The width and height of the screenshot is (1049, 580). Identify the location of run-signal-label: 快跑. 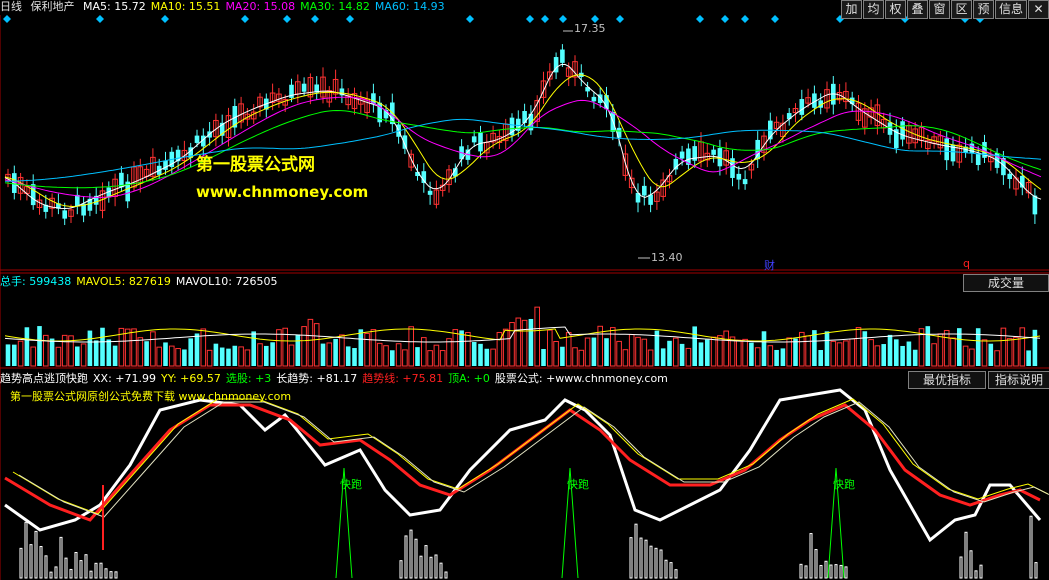
(844, 484).